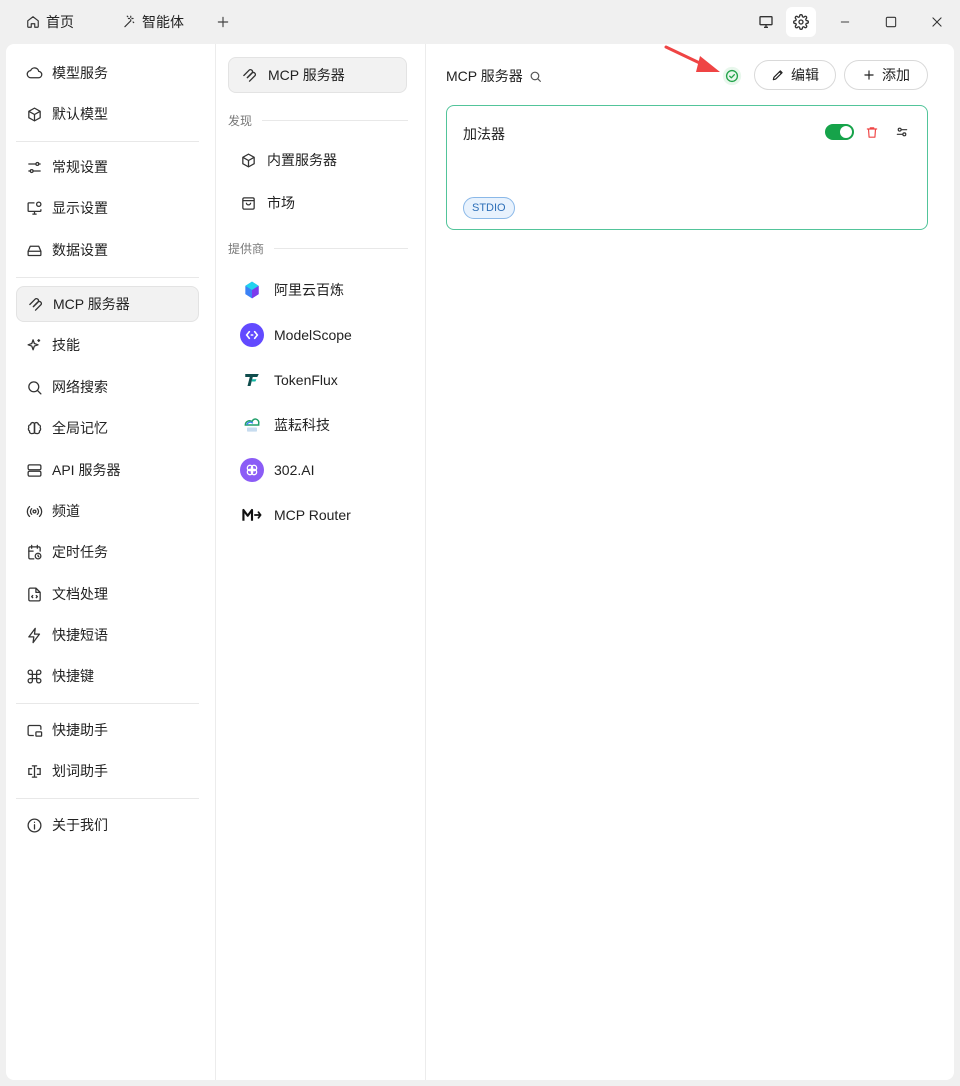 The image size is (960, 1086). What do you see at coordinates (302, 160) in the screenshot?
I see `builtin-servers-label: 内置服务器` at bounding box center [302, 160].